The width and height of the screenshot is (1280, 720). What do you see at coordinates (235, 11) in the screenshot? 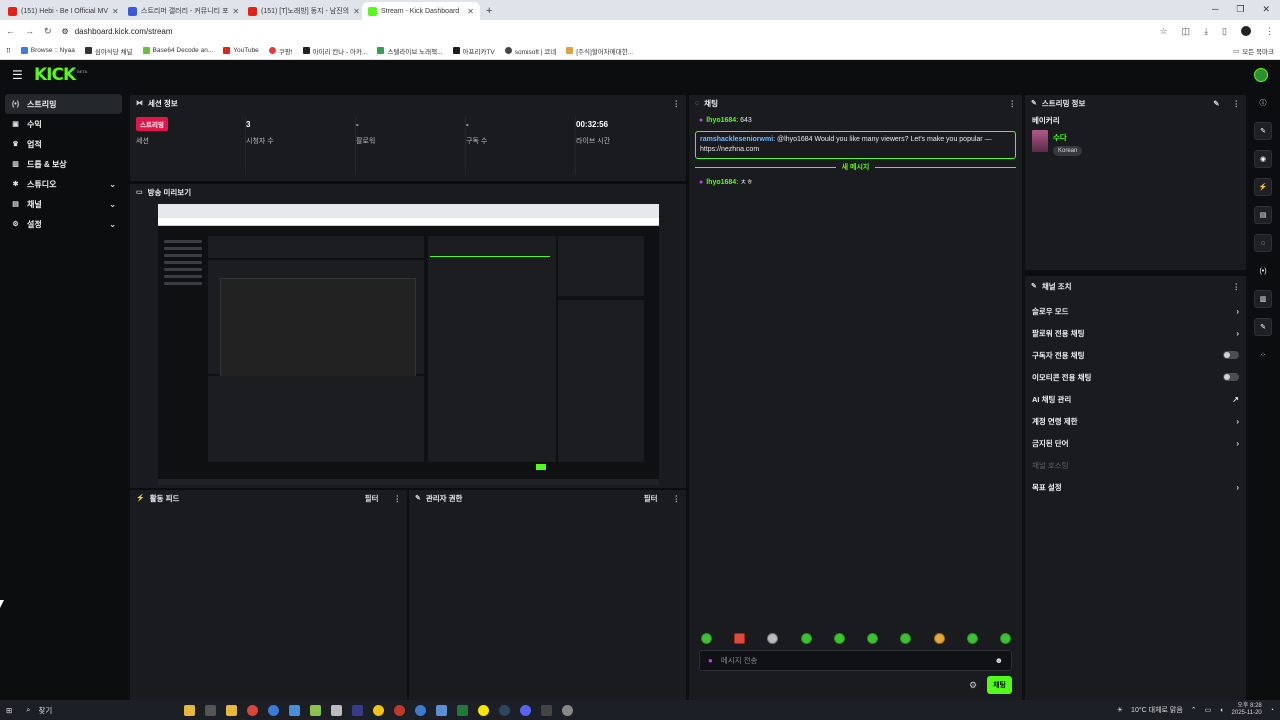
I see `close-icon: ✕` at bounding box center [235, 11].